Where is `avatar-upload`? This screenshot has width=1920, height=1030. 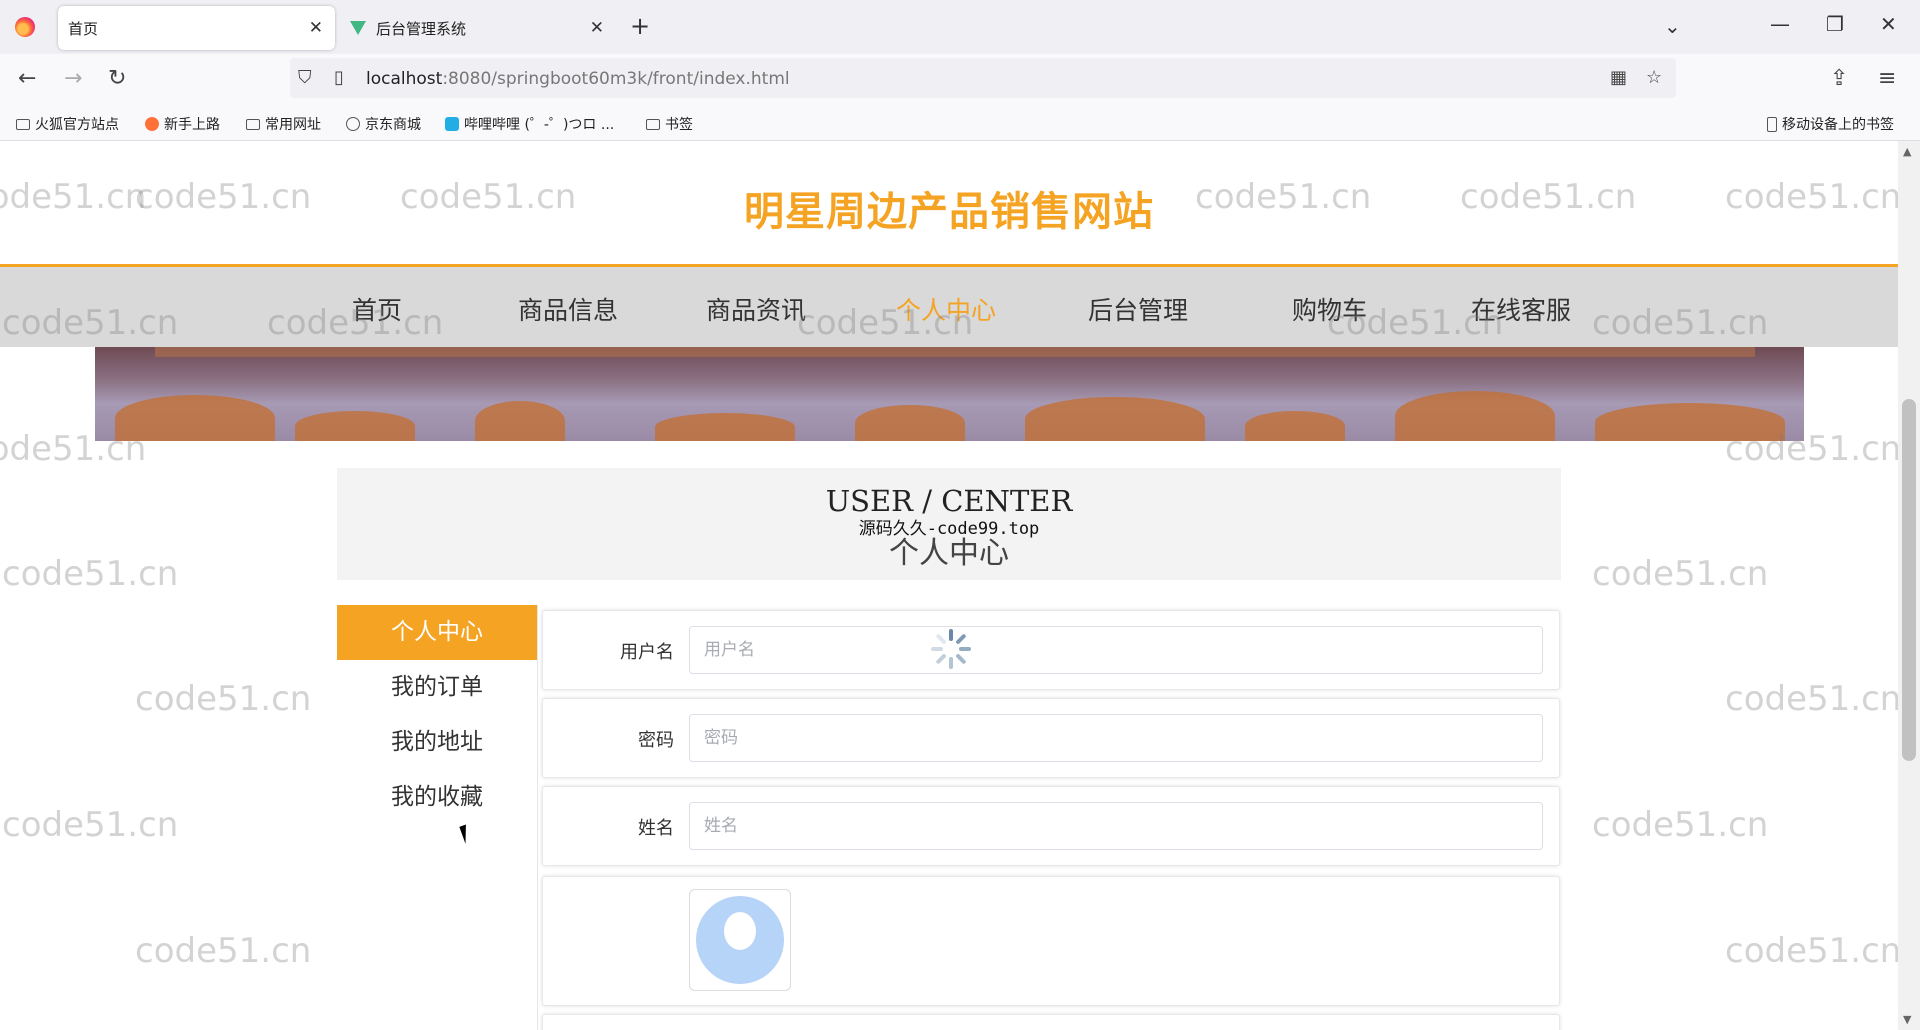
avatar-upload is located at coordinates (740, 940).